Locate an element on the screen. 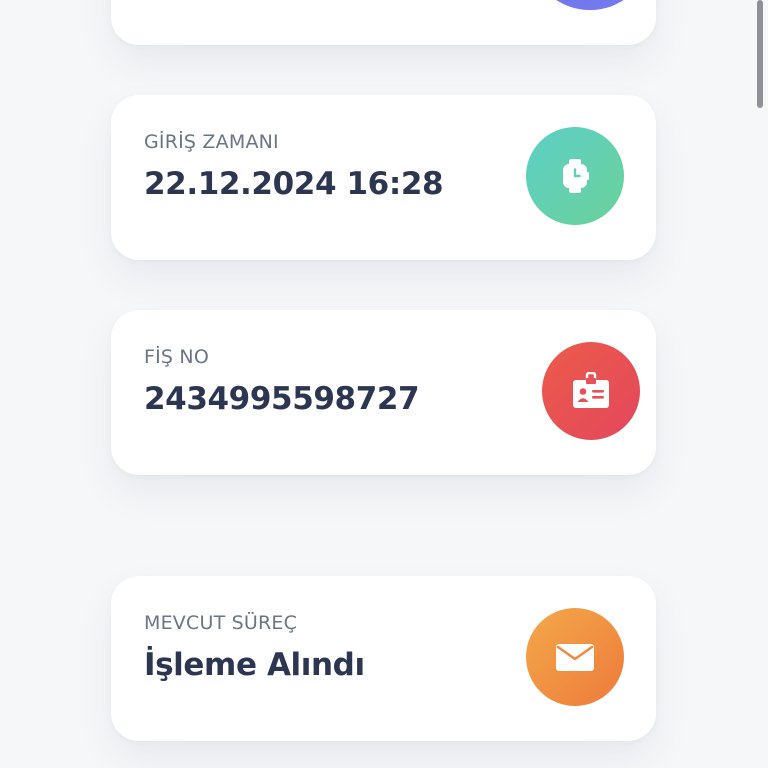 The image size is (768, 768). card-value: İşleme Alındı is located at coordinates (254, 665).